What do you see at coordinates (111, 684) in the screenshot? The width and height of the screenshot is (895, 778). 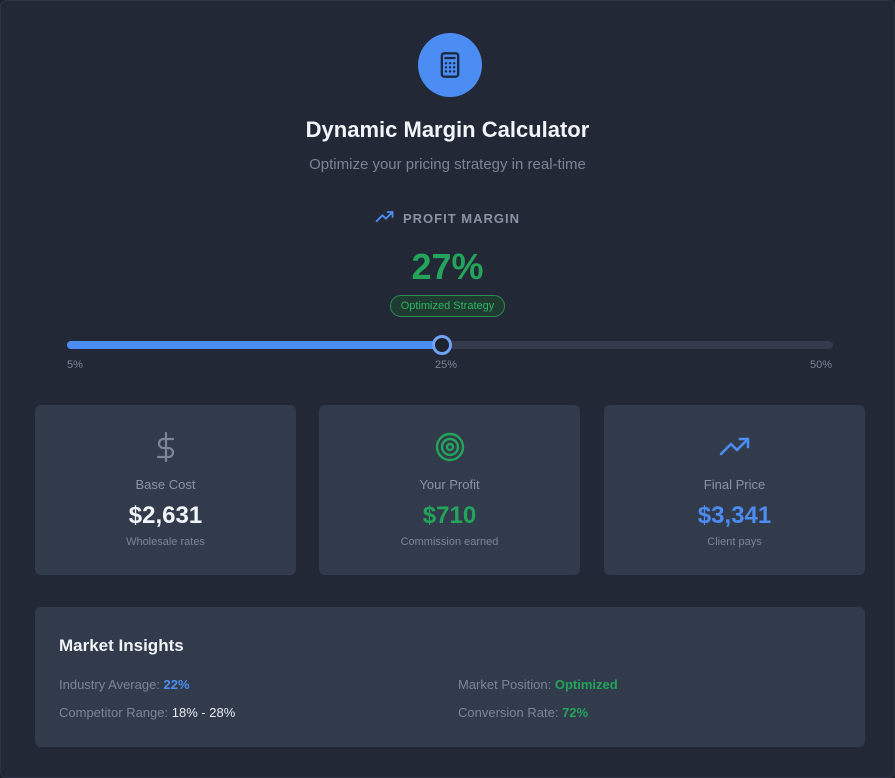 I see `insight-label: Industry Average:` at bounding box center [111, 684].